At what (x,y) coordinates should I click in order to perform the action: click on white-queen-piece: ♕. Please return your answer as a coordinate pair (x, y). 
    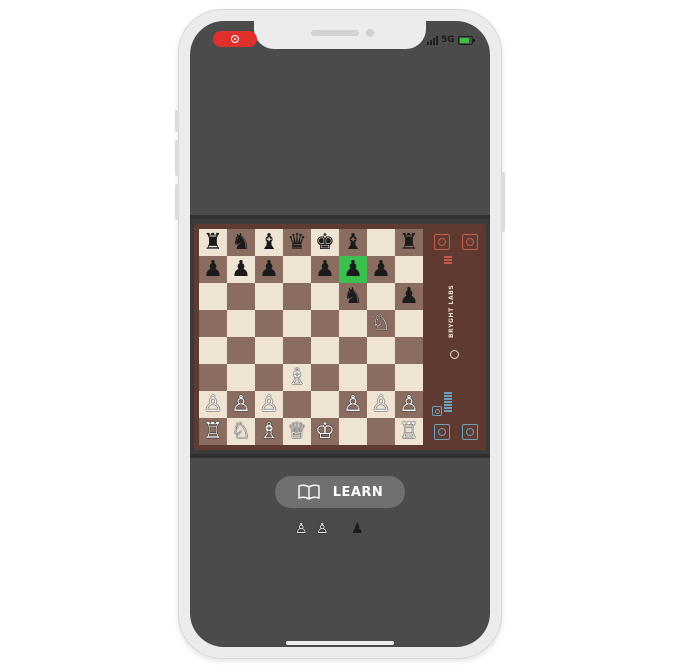
    Looking at the image, I should click on (297, 431).